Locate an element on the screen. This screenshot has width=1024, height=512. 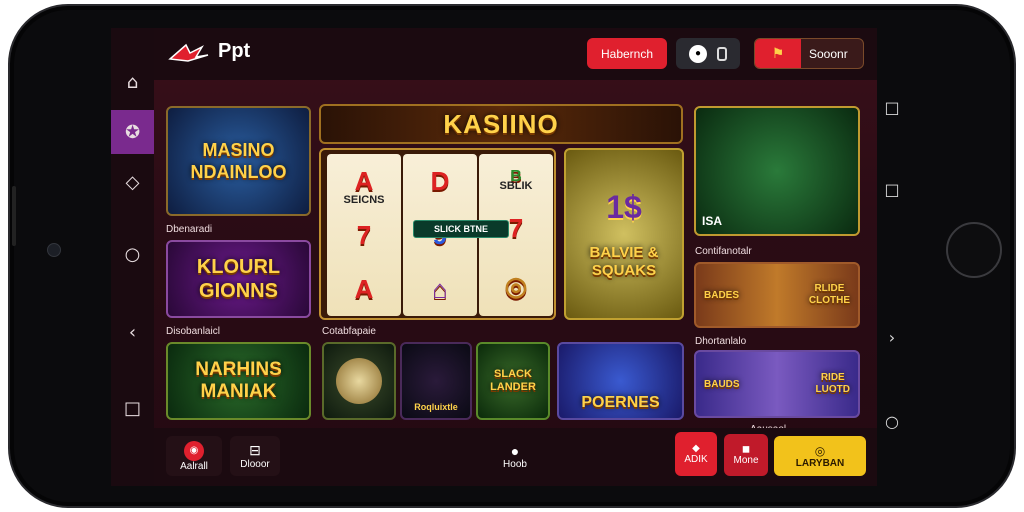
bottom-button-6-label: LARYBAN is located at coordinates (820, 463).